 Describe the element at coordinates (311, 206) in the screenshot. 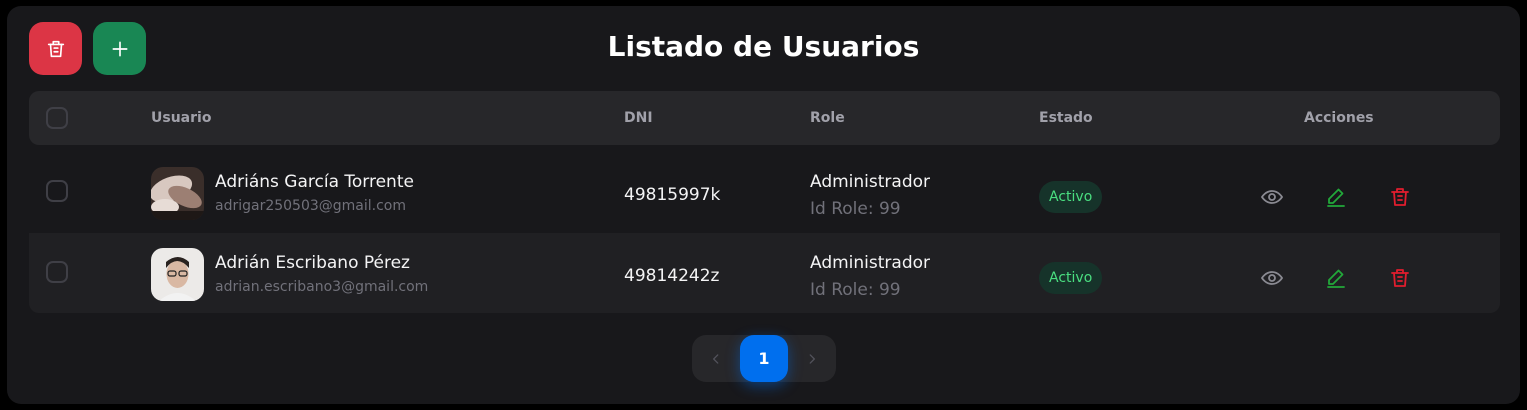

I see `user-email: adrigar250503@gmail.com` at that location.